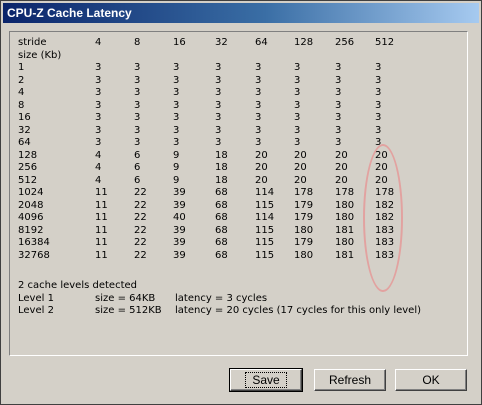 This screenshot has height=405, width=482. I want to click on level-size: size = 64KB, so click(125, 298).